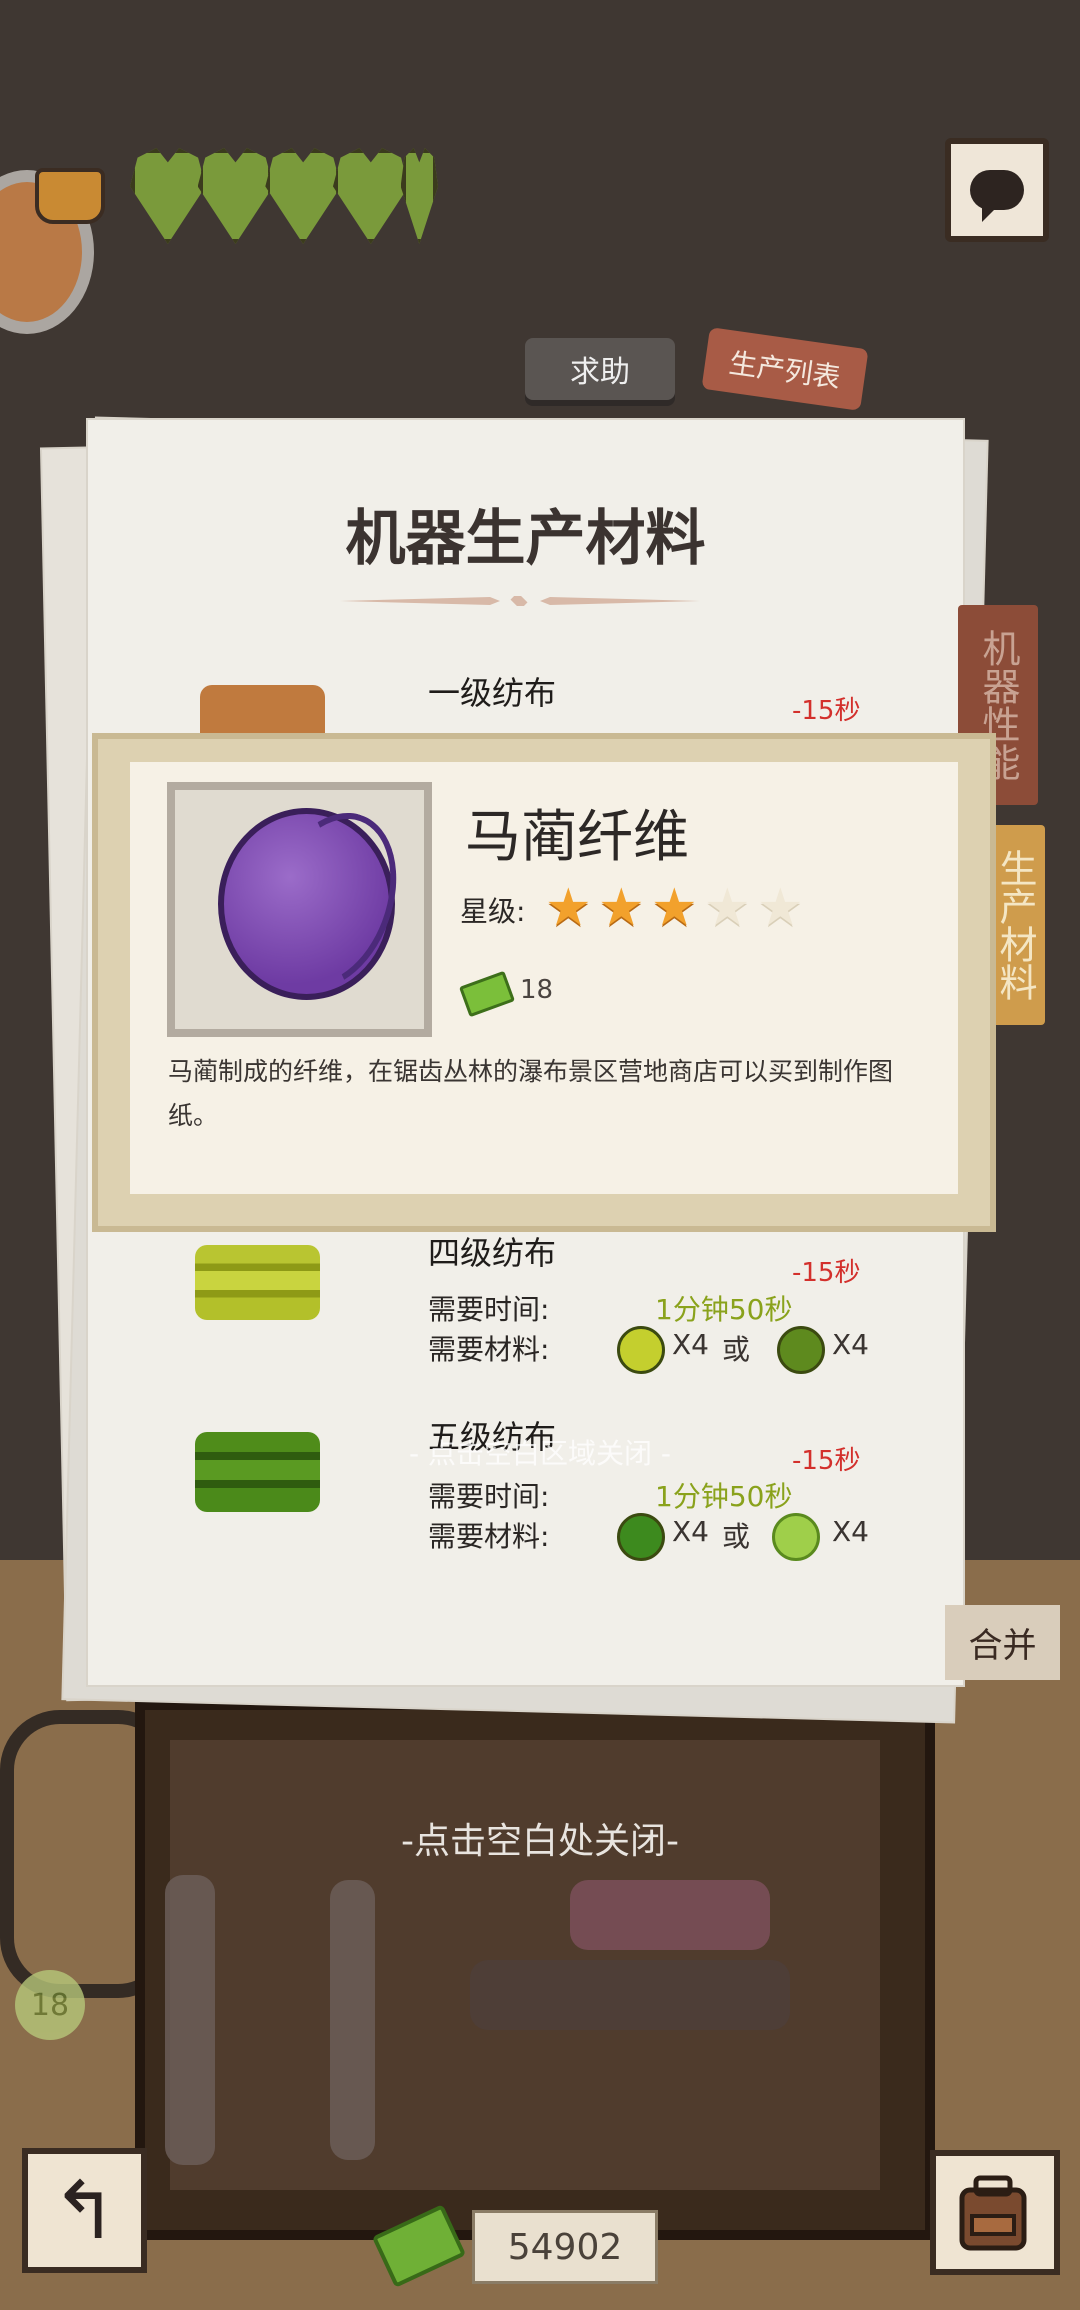 This screenshot has width=1080, height=2310. Describe the element at coordinates (520, 601) in the screenshot. I see `title-divider` at that location.